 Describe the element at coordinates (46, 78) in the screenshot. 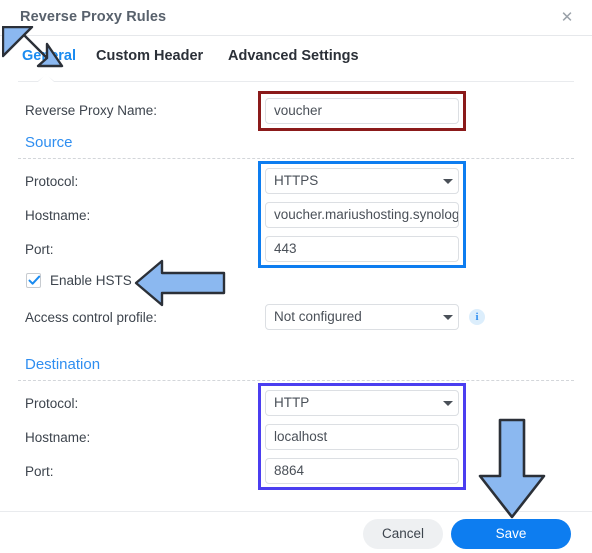

I see `tab-active-caret-fill` at that location.